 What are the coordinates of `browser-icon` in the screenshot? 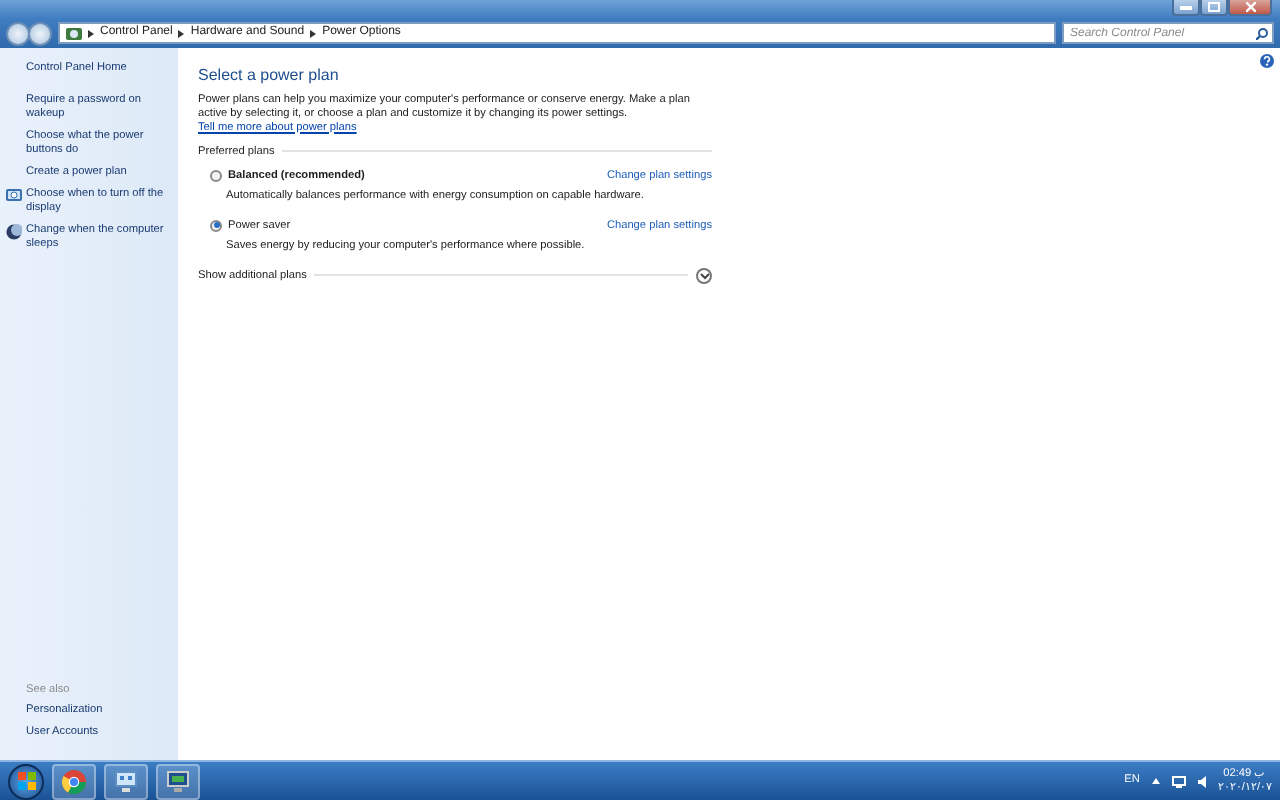 It's located at (74, 781).